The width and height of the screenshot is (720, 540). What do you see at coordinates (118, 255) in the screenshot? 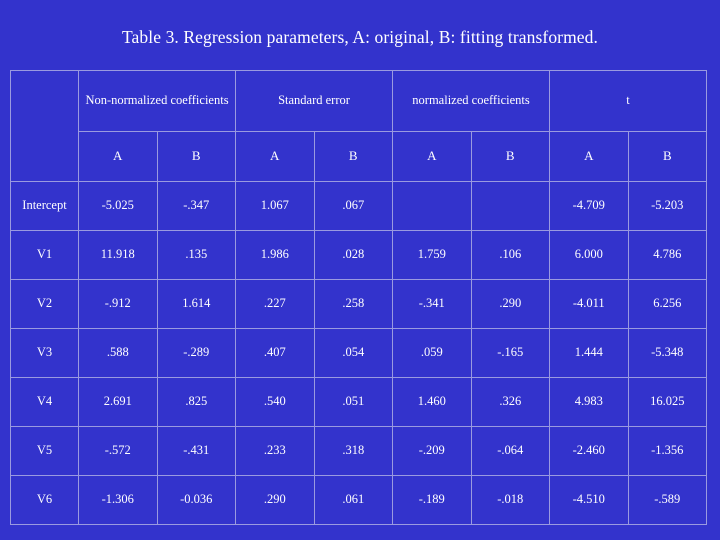
I see `cell-noncoef-a: 11.918` at bounding box center [118, 255].